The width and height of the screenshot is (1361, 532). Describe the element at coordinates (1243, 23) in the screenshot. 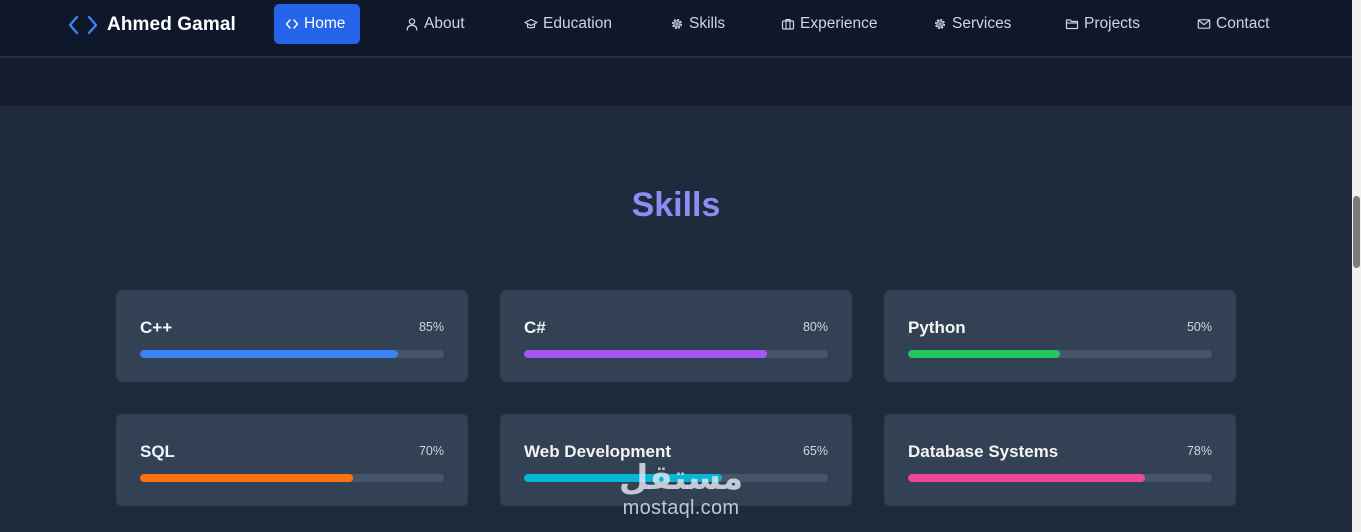

I see `nav-contact-label: Contact` at that location.